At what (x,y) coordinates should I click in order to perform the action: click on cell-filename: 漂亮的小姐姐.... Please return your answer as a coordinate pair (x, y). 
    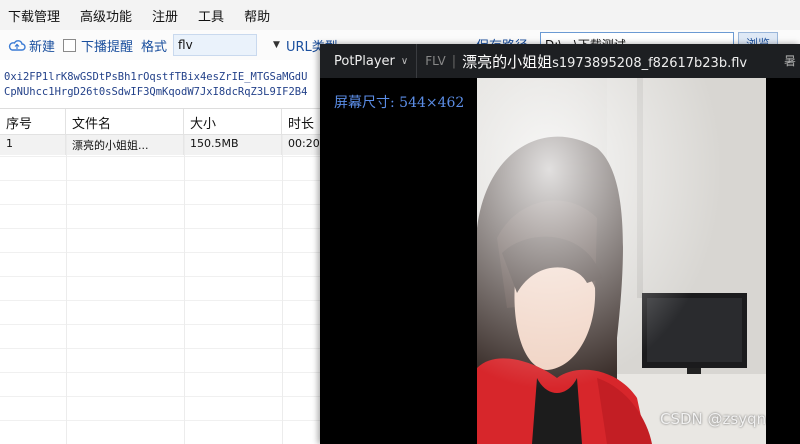
    Looking at the image, I should click on (125, 145).